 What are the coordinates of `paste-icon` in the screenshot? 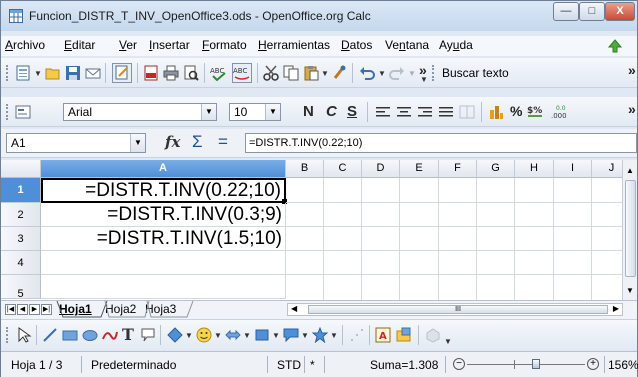 It's located at (311, 73).